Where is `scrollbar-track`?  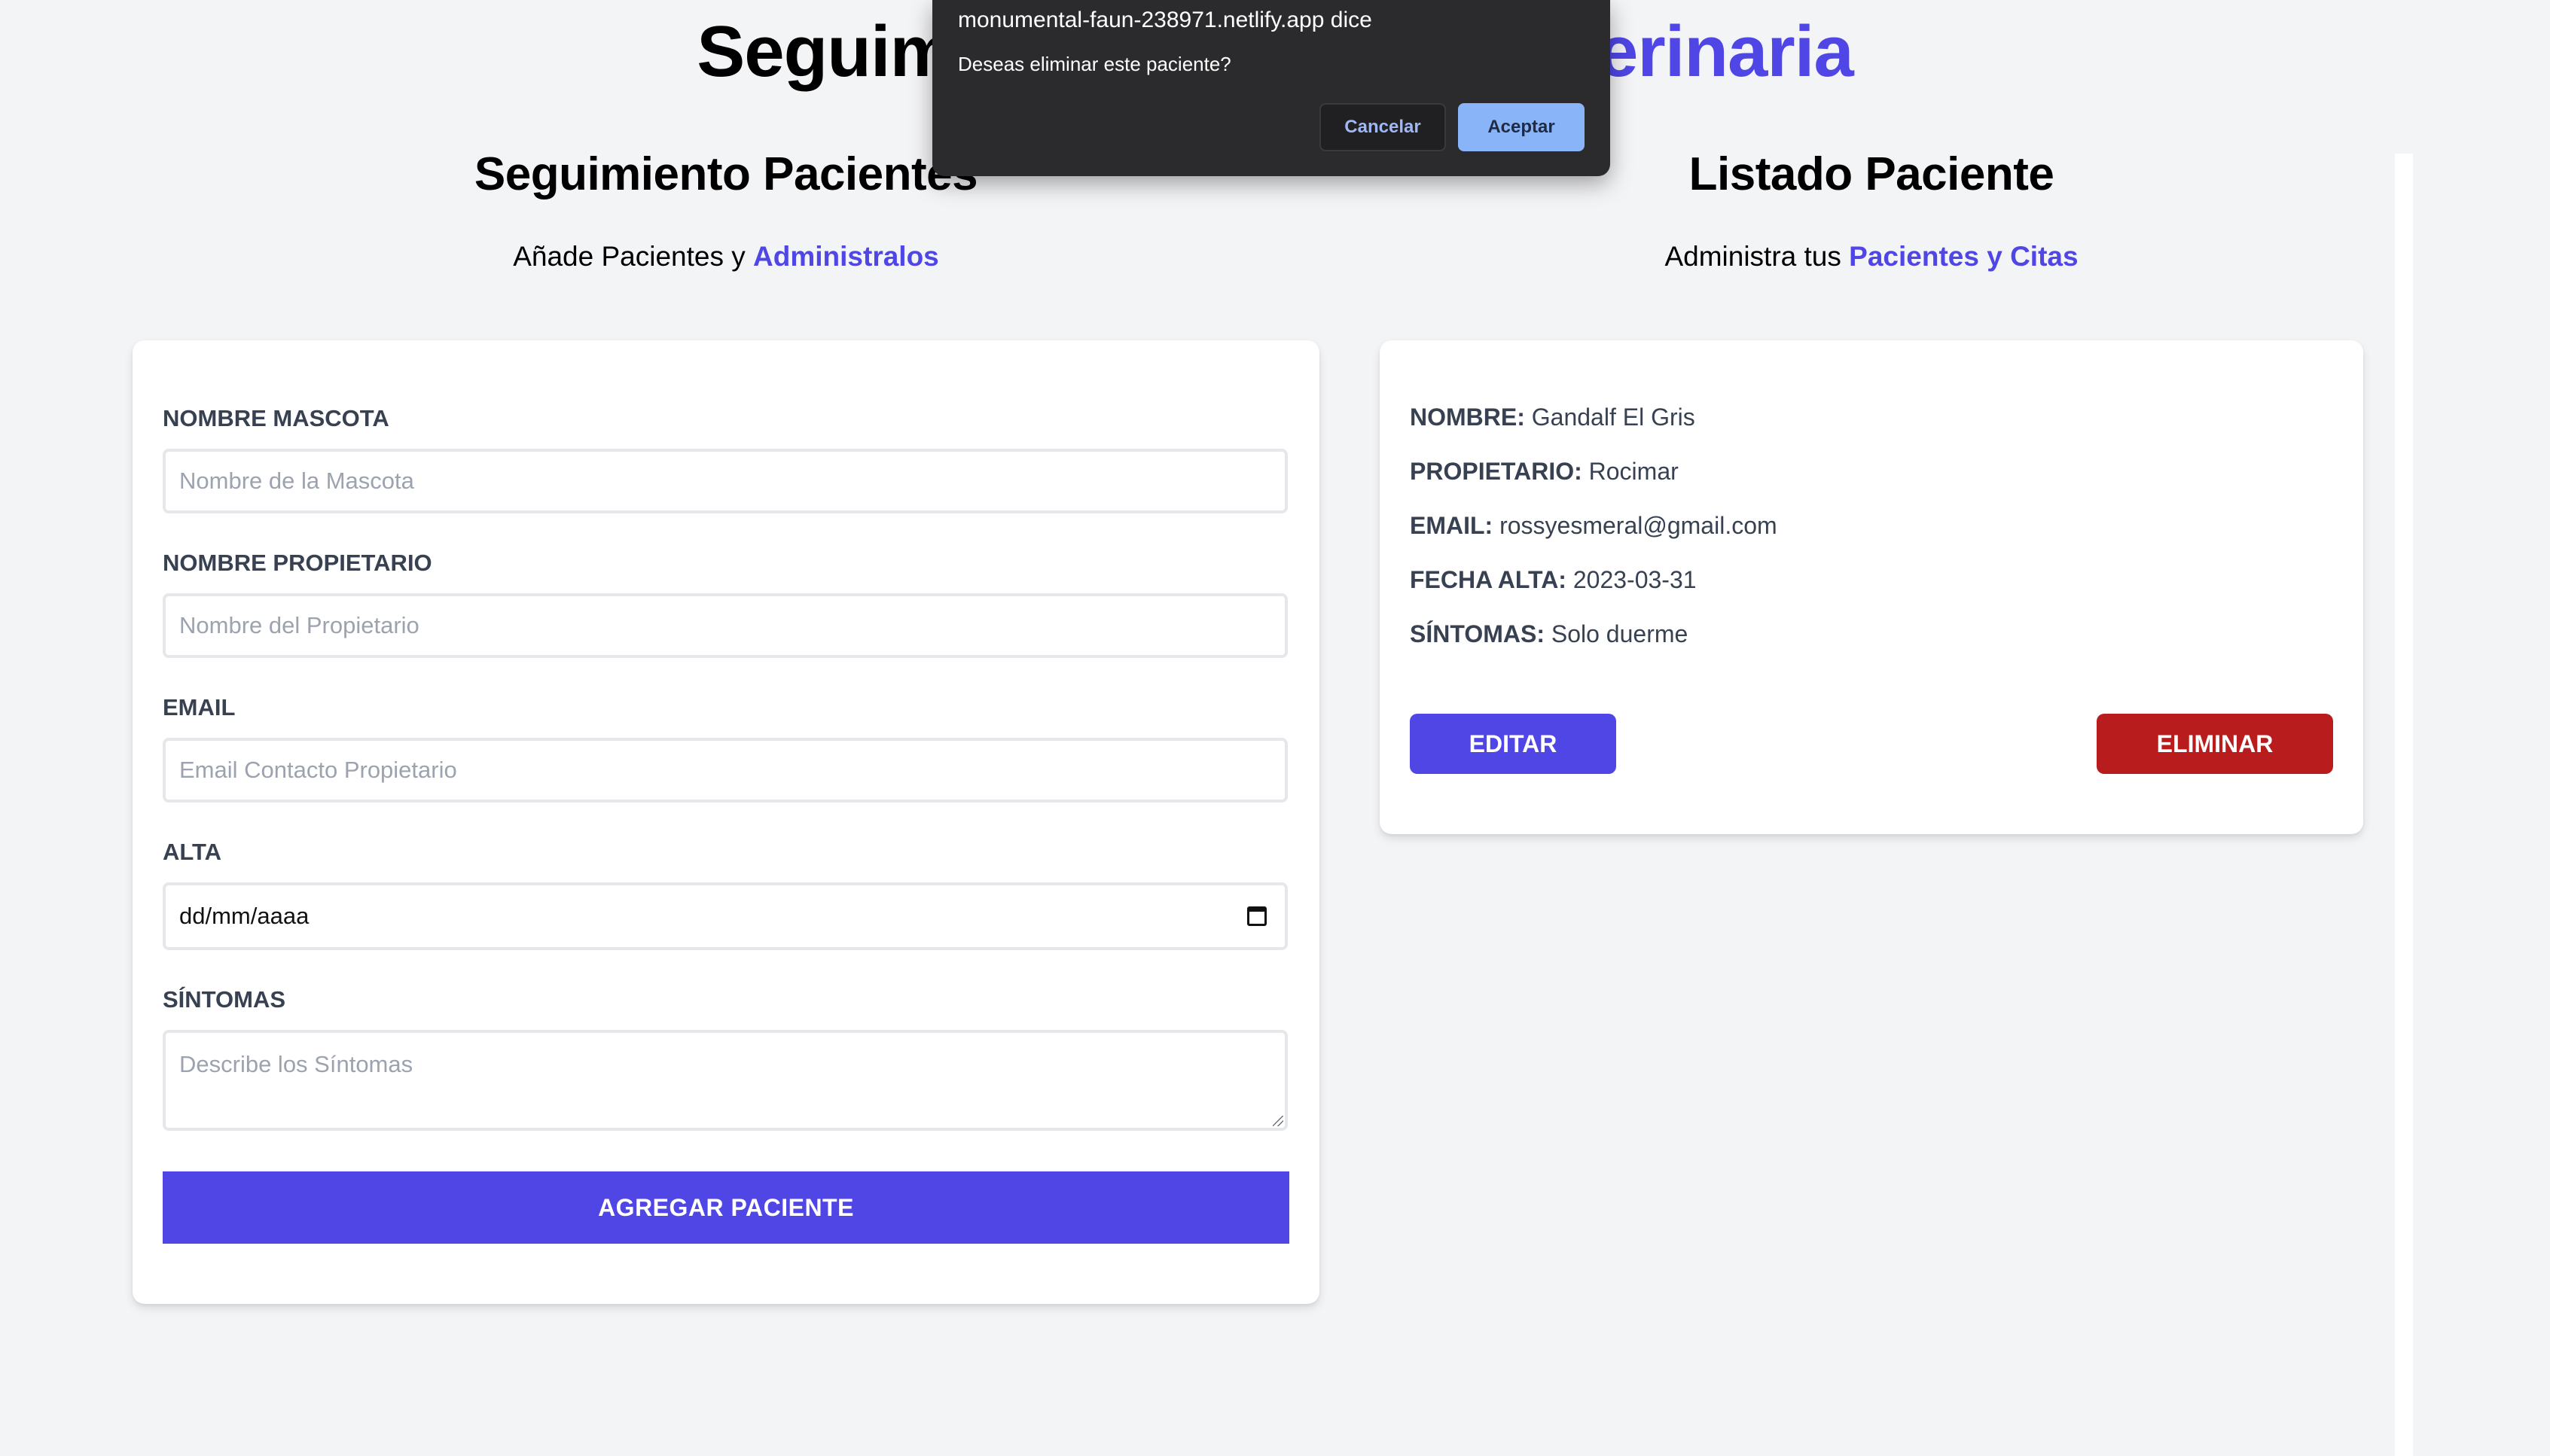
scrollbar-track is located at coordinates (2404, 805).